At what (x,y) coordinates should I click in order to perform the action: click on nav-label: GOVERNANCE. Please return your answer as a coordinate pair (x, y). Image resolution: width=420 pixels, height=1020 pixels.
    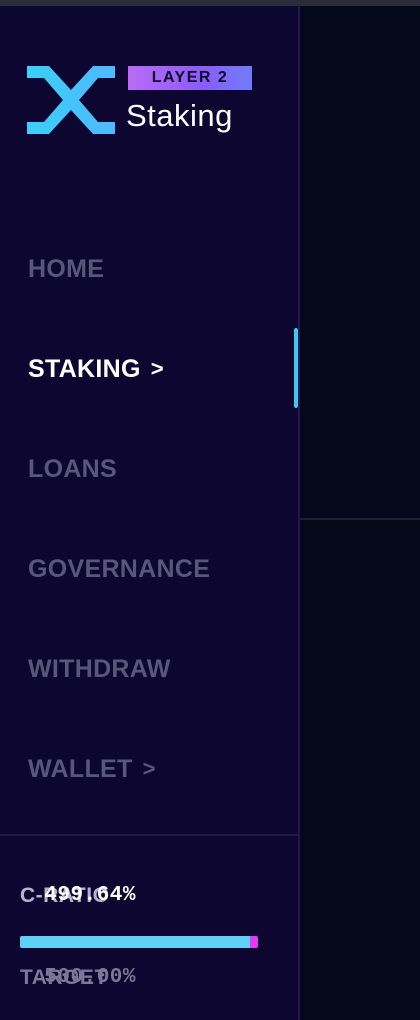
    Looking at the image, I should click on (119, 569).